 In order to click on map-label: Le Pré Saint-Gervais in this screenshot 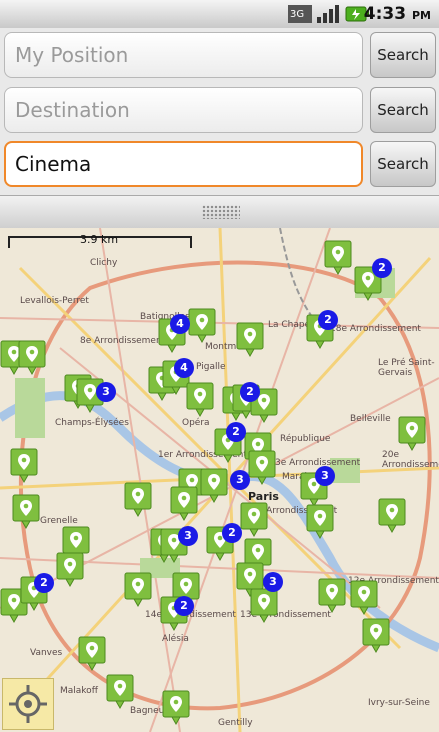, I will do `click(406, 368)`.